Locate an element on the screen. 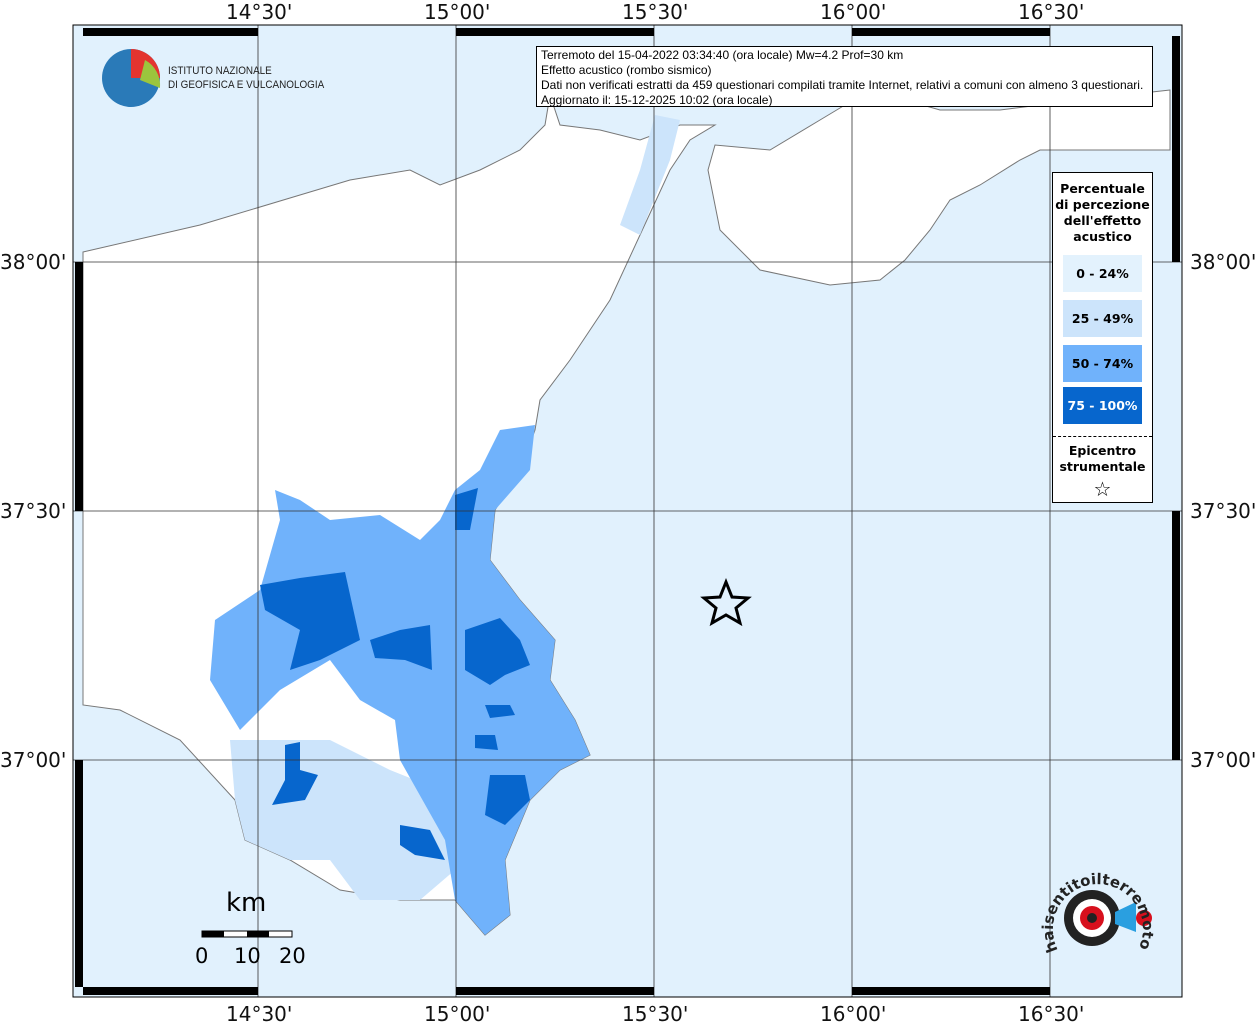 This screenshot has height=1026, width=1255. scale-unit: km is located at coordinates (246, 903).